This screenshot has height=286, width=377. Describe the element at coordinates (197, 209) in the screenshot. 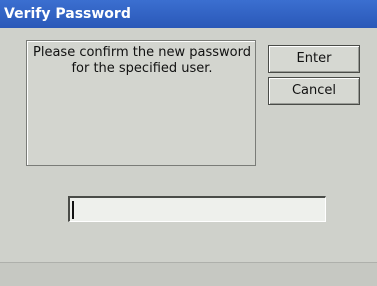

I see `password-input` at that location.